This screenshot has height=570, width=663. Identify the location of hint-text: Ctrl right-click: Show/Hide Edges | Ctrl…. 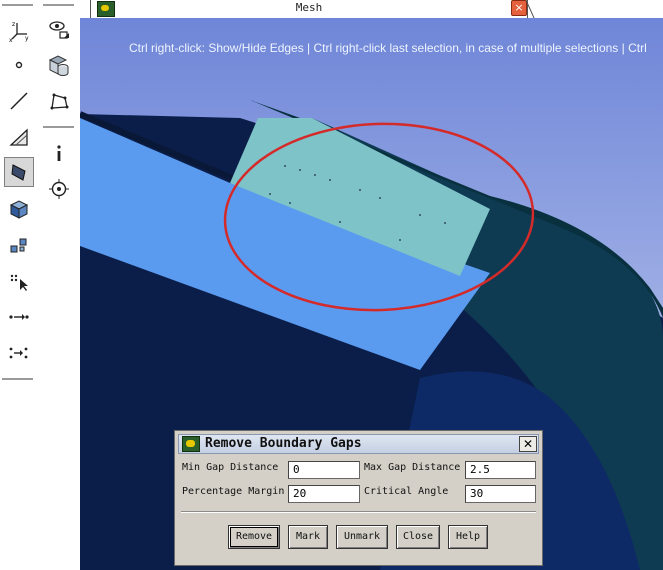
(388, 48).